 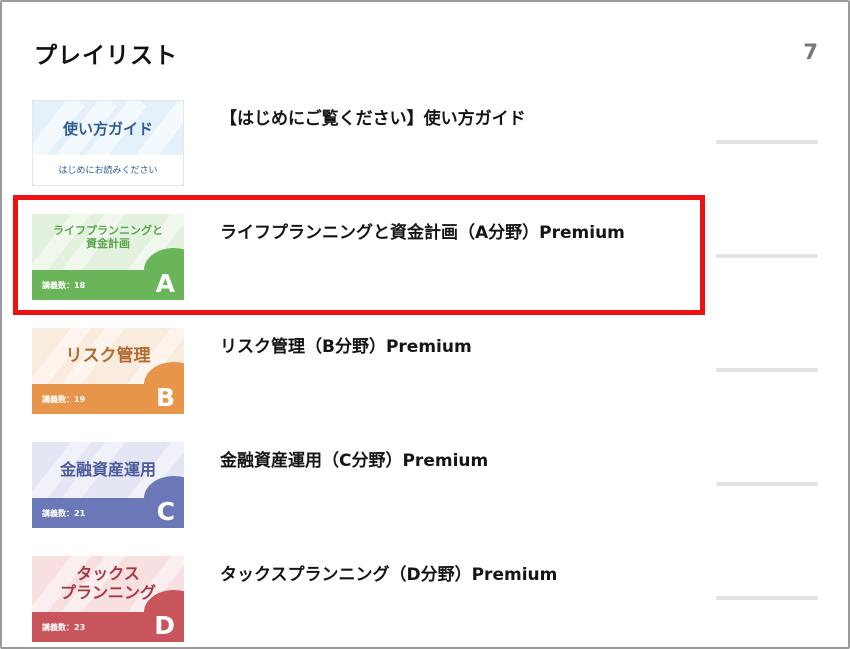 What do you see at coordinates (64, 627) in the screenshot?
I see `lesson-count: 講義数：23` at bounding box center [64, 627].